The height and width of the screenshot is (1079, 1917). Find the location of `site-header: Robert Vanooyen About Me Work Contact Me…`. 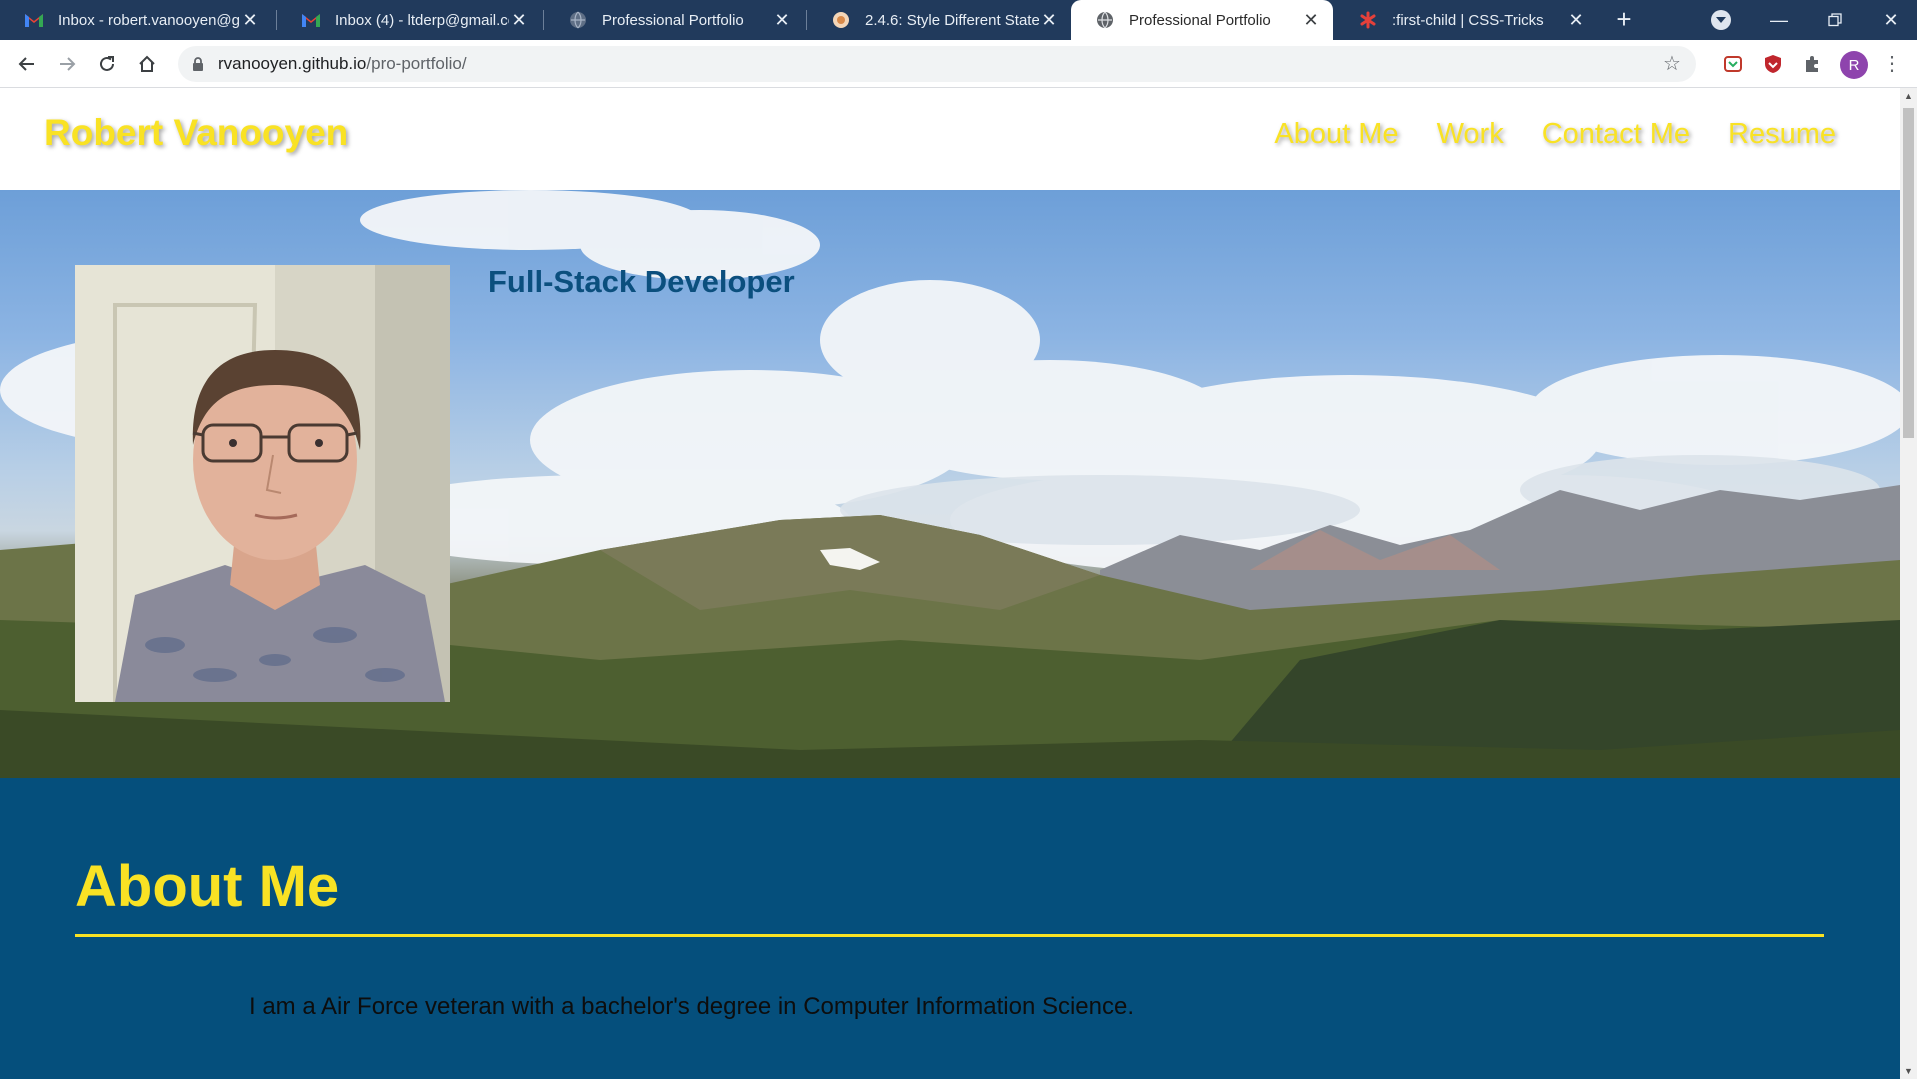

site-header: Robert Vanooyen About Me Work Contact Me… is located at coordinates (950, 139).